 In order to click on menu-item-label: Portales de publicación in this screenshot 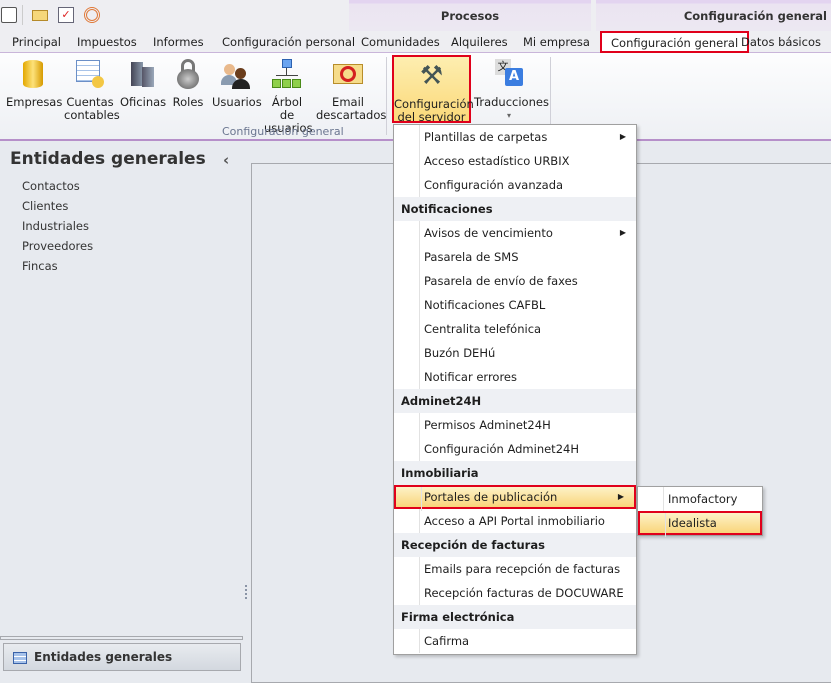, I will do `click(491, 497)`.